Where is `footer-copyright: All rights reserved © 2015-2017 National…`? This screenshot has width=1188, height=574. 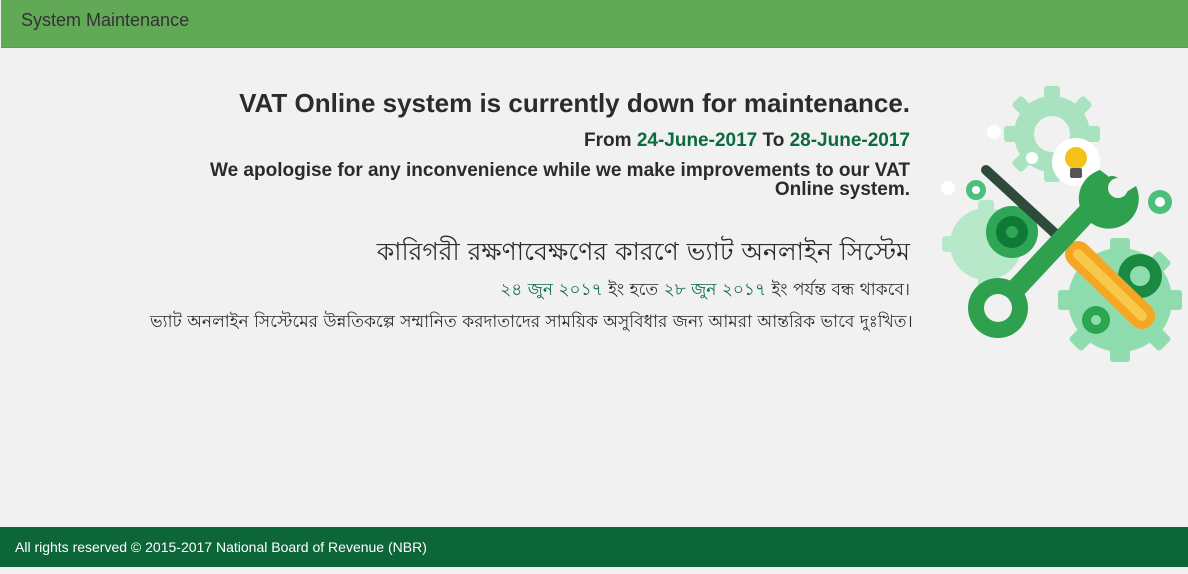 footer-copyright: All rights reserved © 2015-2017 National… is located at coordinates (221, 547).